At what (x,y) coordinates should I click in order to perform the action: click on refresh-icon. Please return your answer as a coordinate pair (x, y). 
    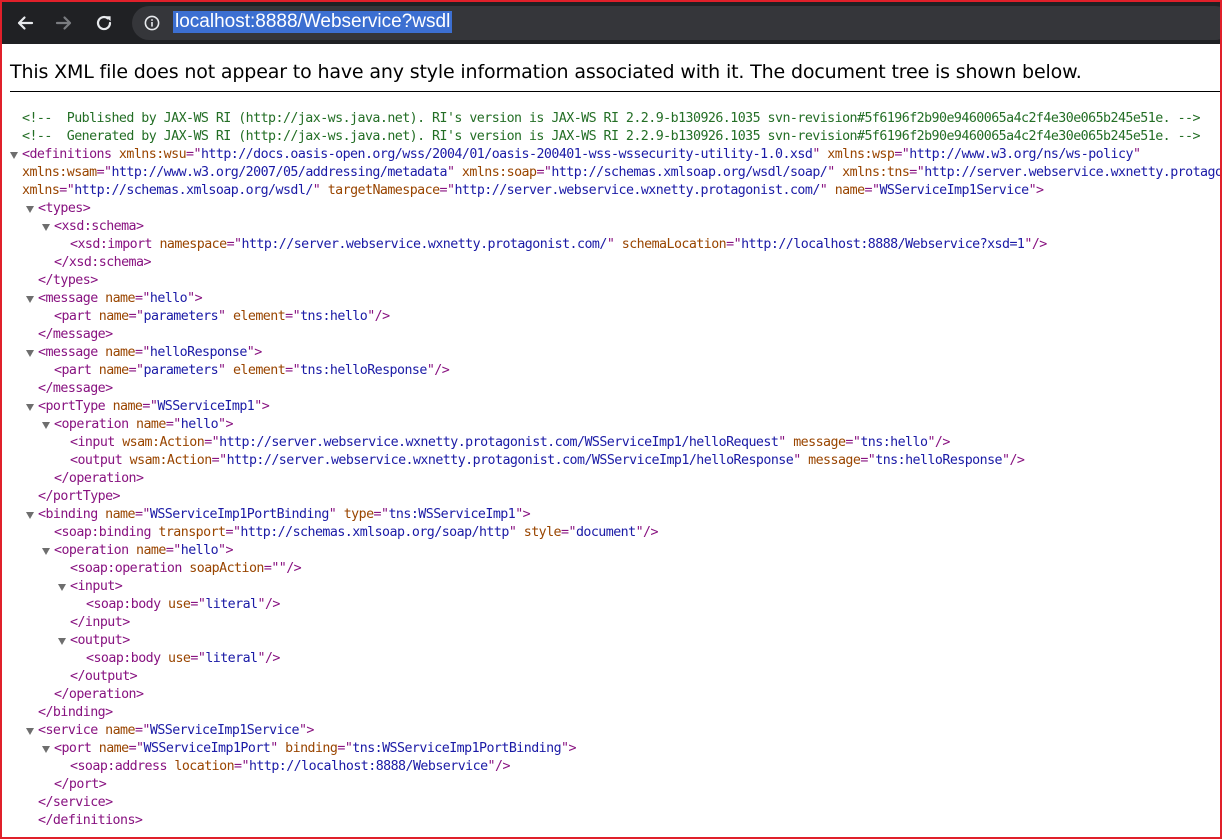
    Looking at the image, I should click on (104, 23).